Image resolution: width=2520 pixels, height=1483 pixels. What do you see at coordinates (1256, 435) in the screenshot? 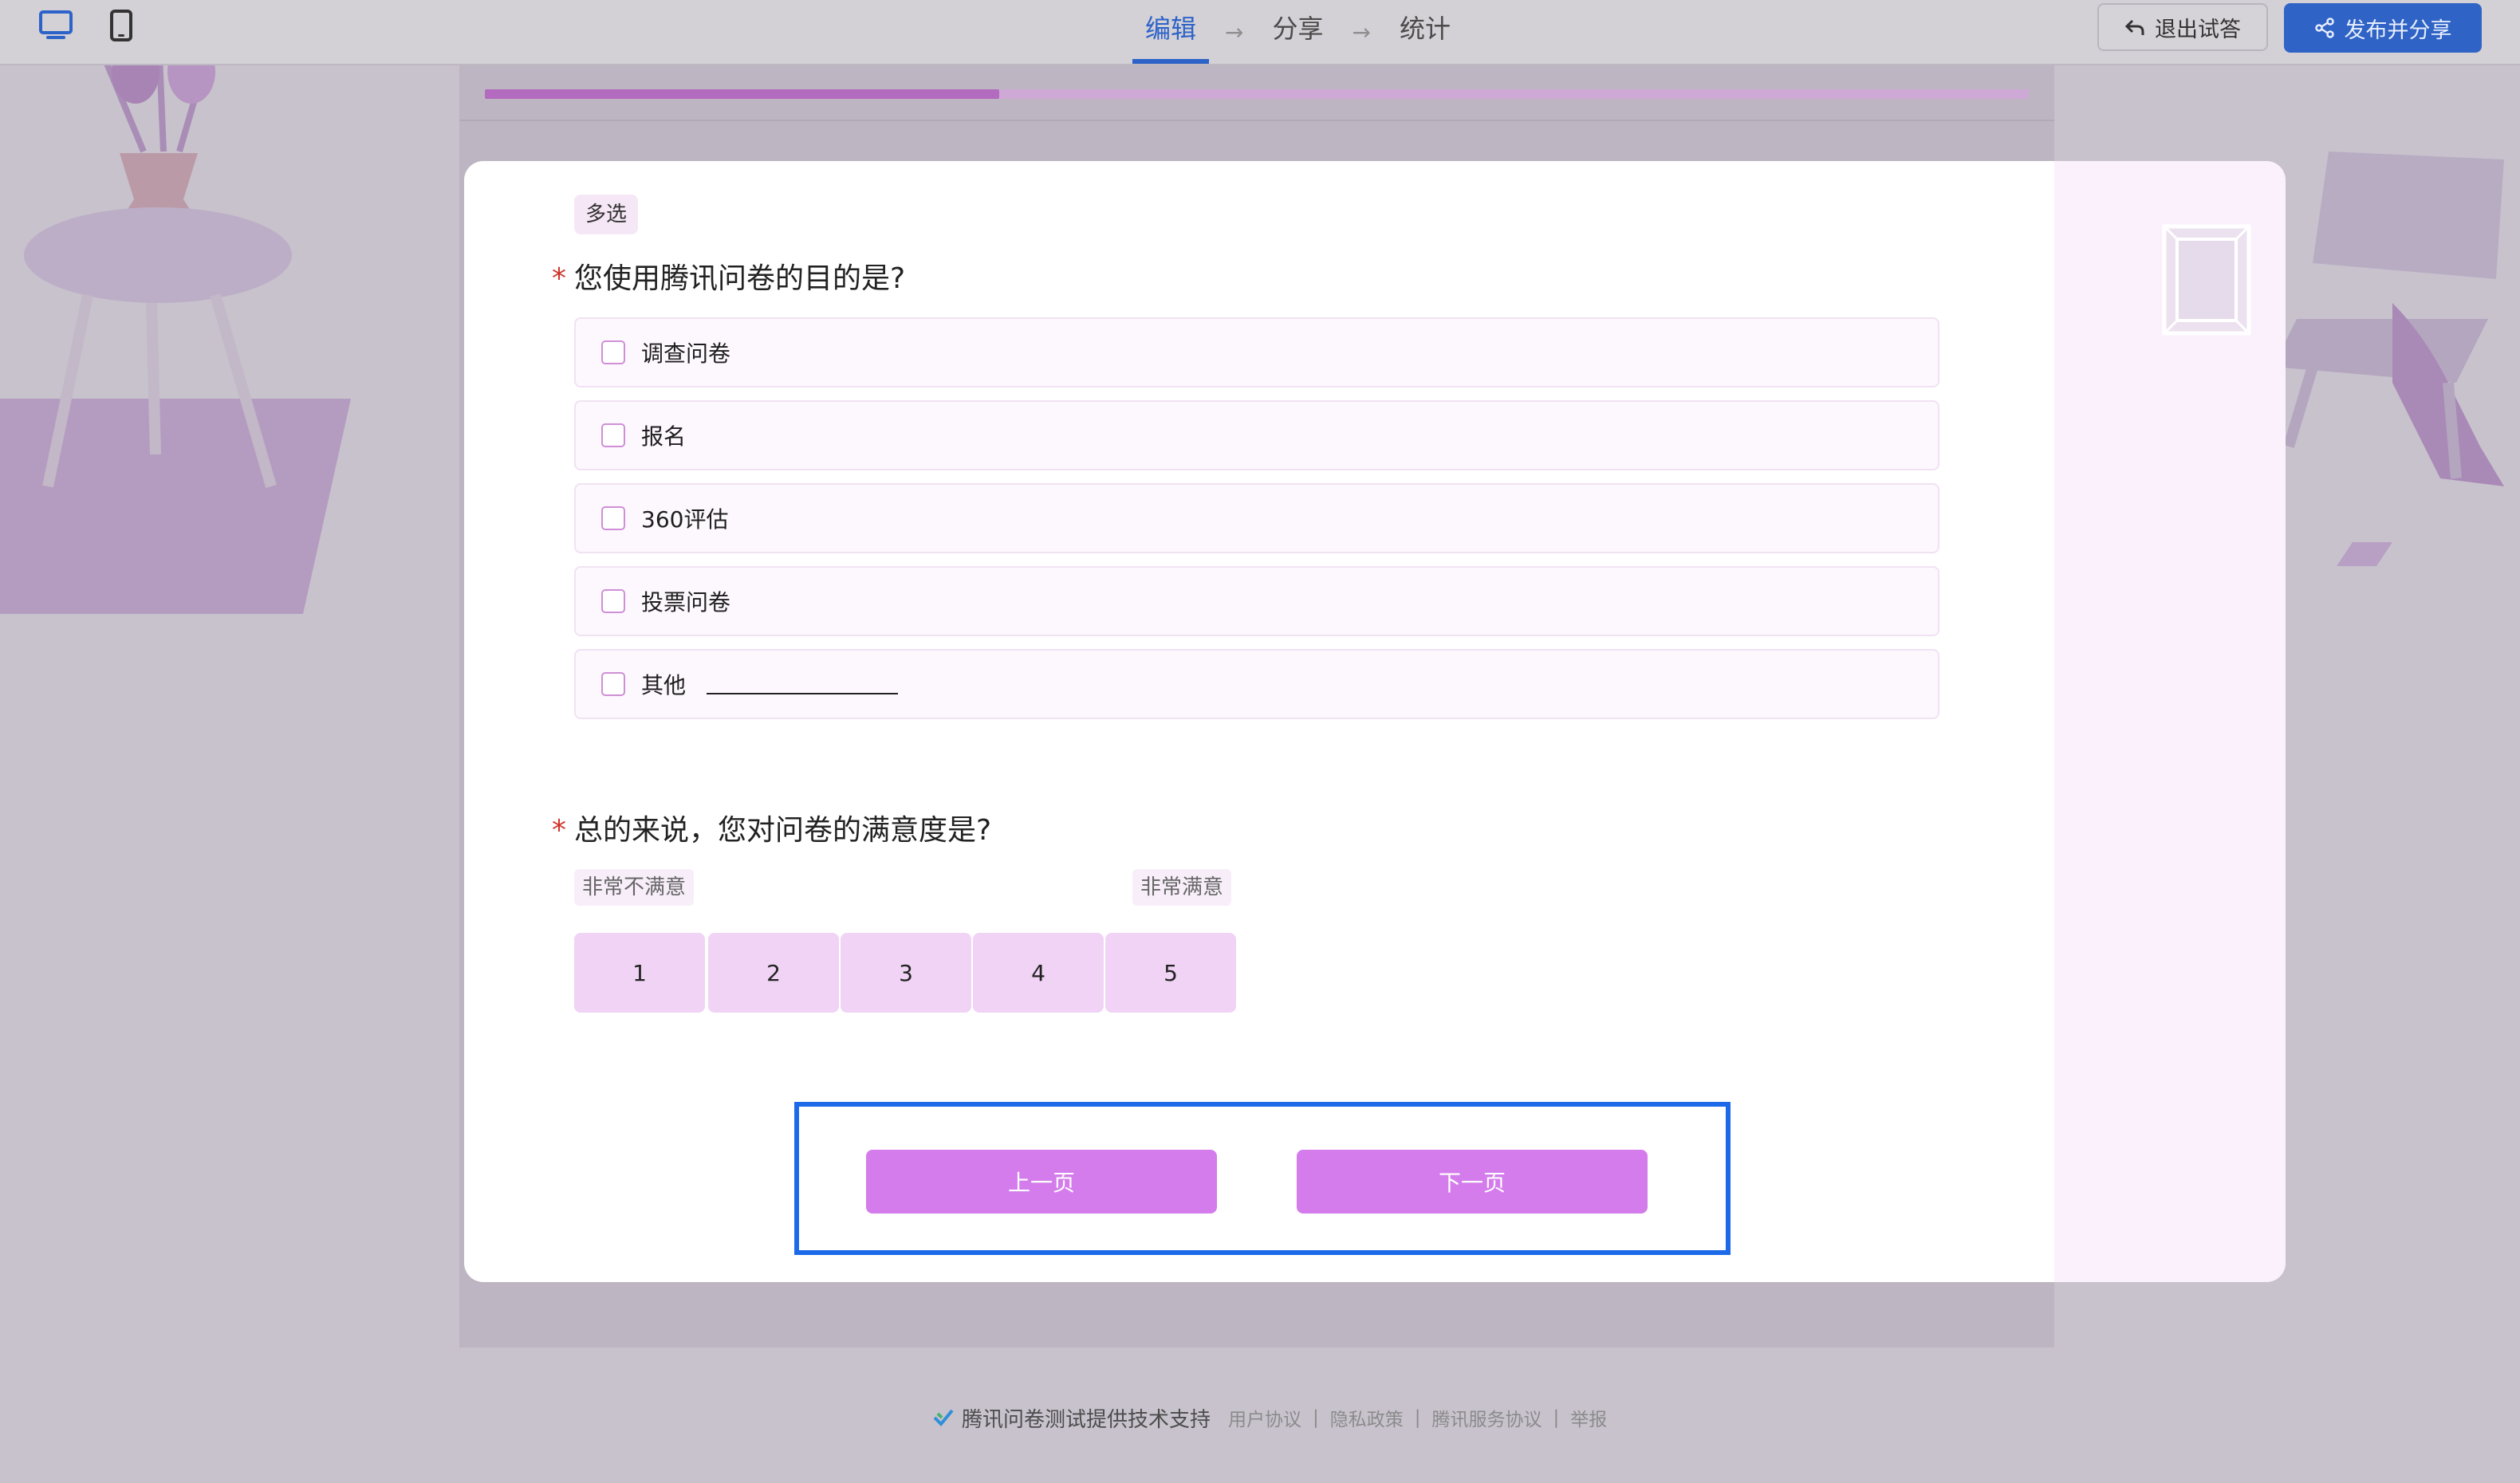
I see `option-signup: 报名` at bounding box center [1256, 435].